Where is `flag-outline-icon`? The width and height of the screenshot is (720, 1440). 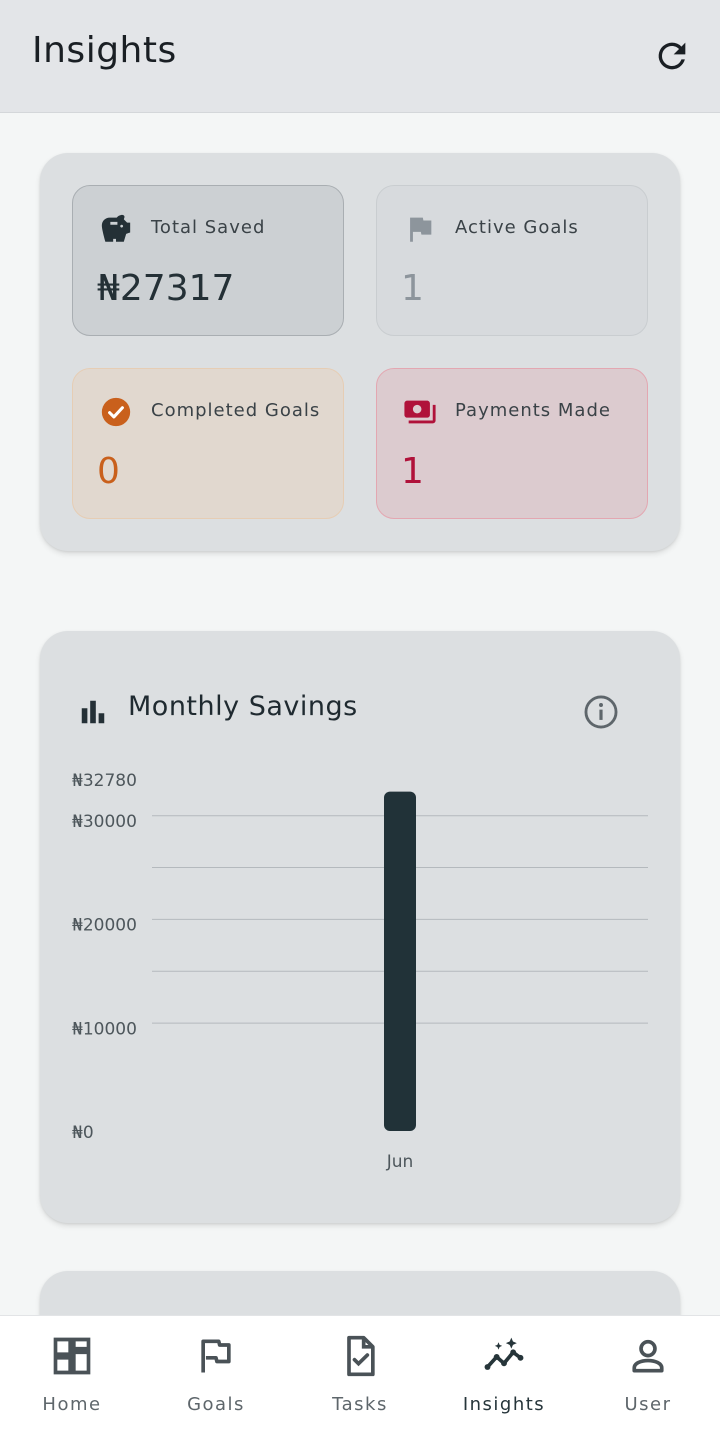
flag-outline-icon is located at coordinates (216, 1356).